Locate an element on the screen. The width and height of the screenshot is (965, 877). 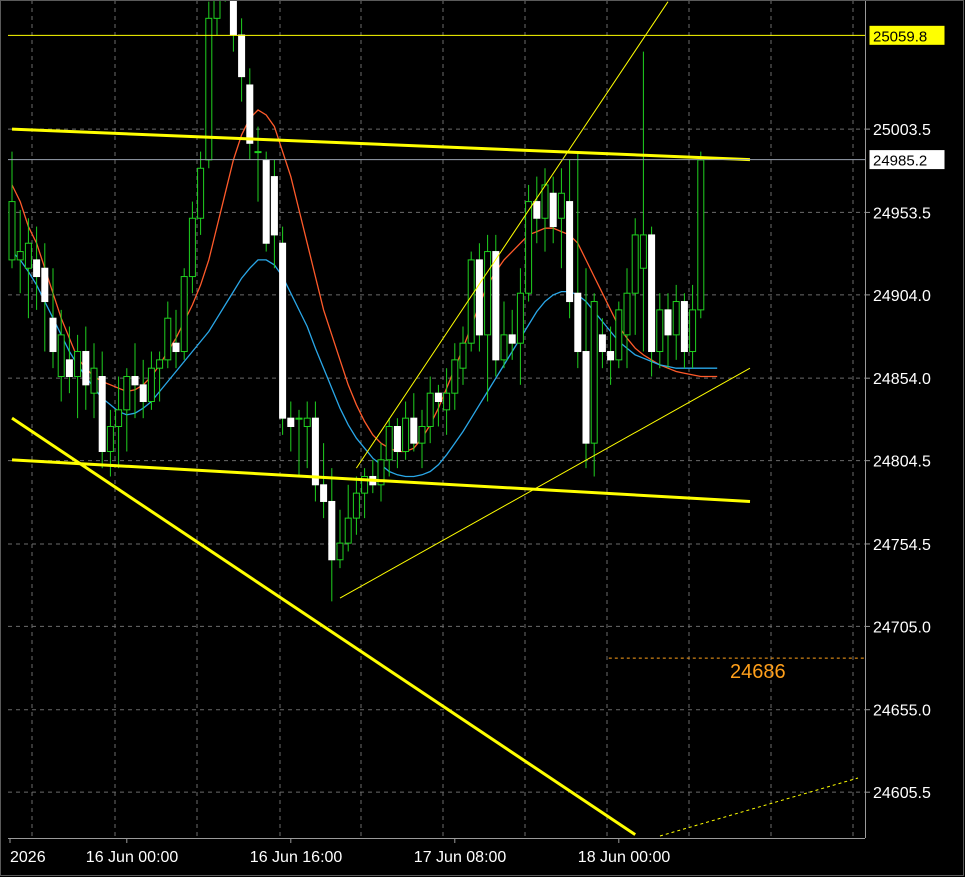
time-tick-label: 2026 is located at coordinates (28, 857).